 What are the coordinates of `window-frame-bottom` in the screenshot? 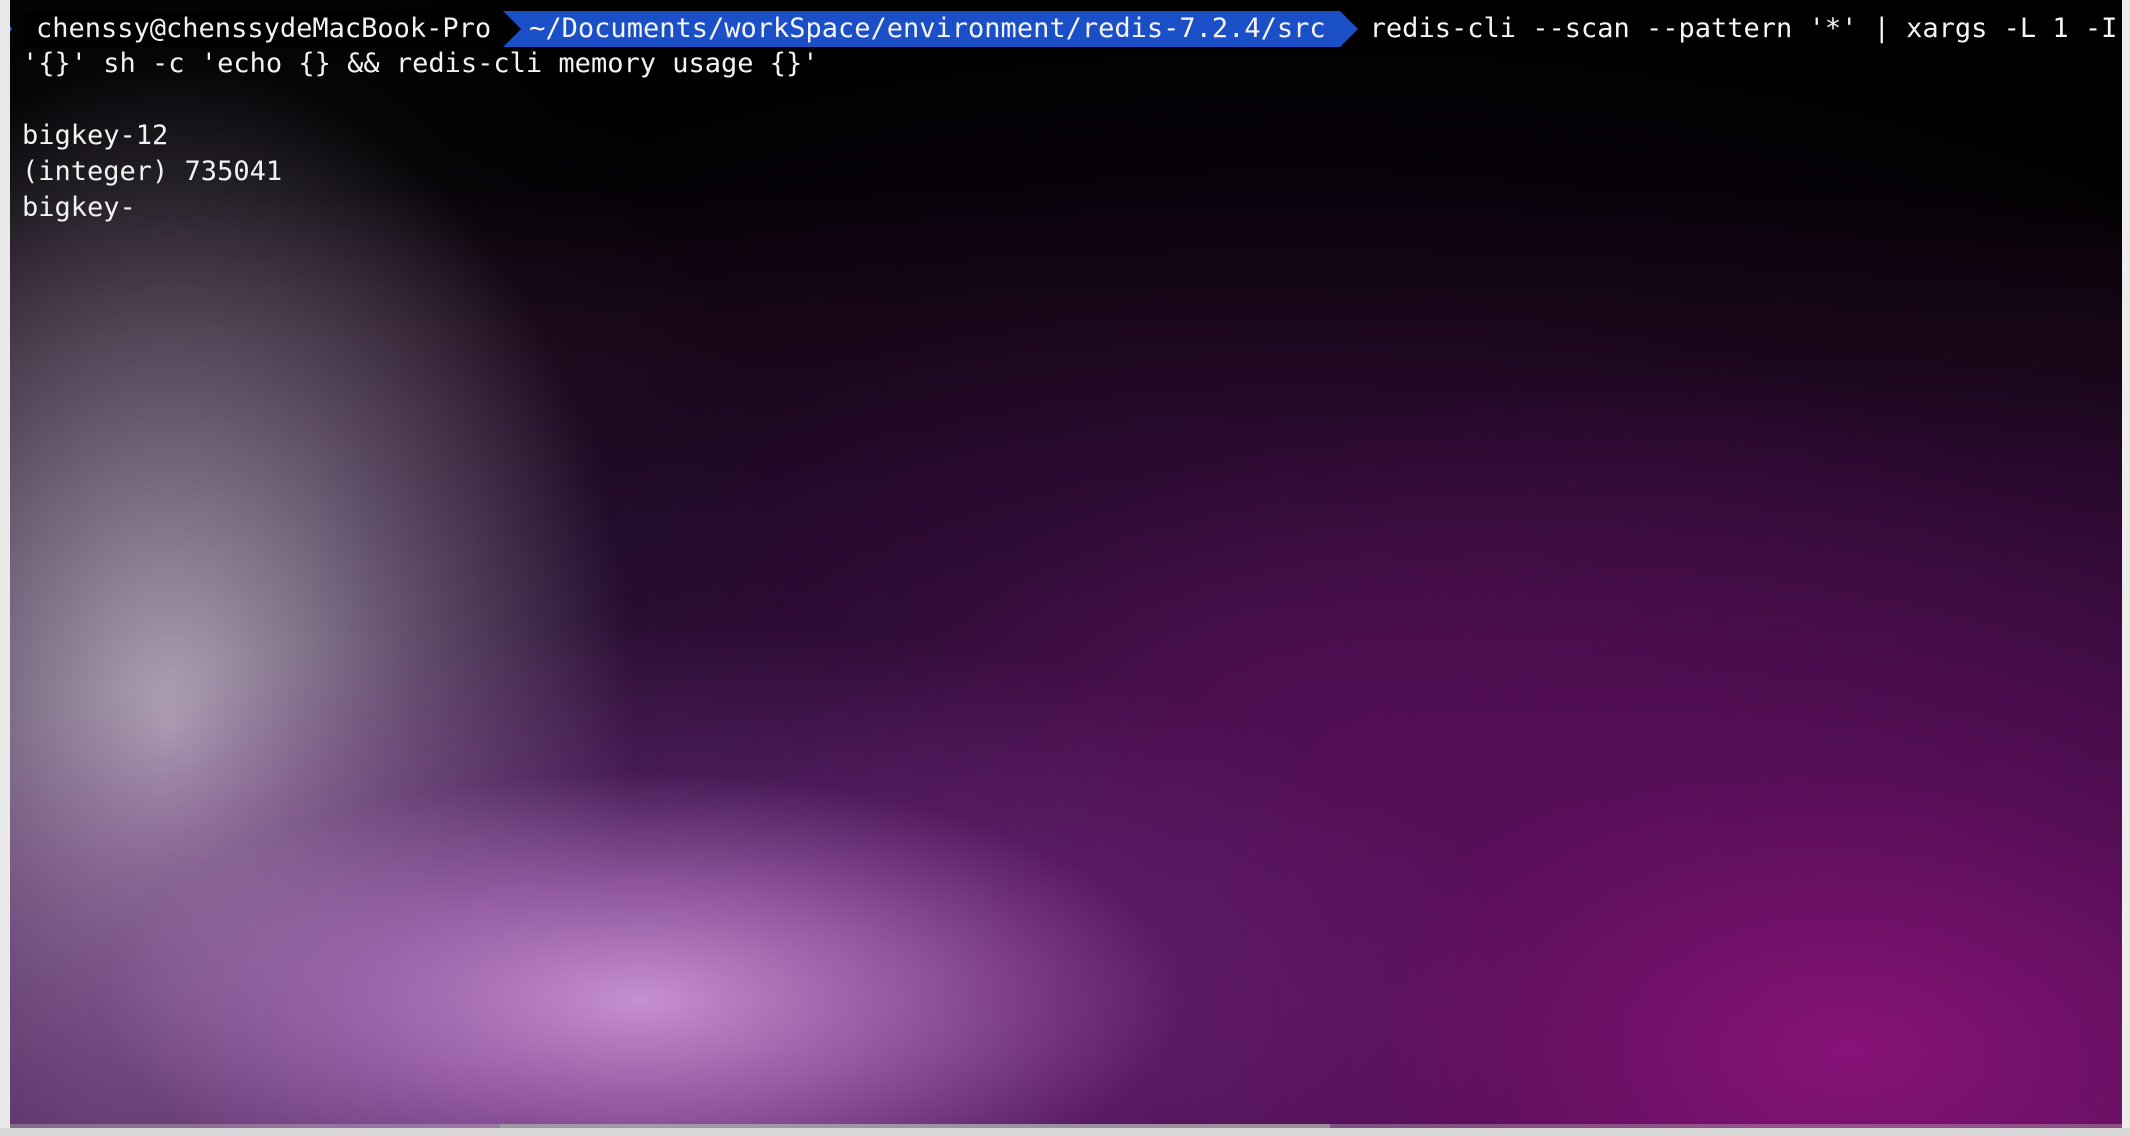 It's located at (1065, 1132).